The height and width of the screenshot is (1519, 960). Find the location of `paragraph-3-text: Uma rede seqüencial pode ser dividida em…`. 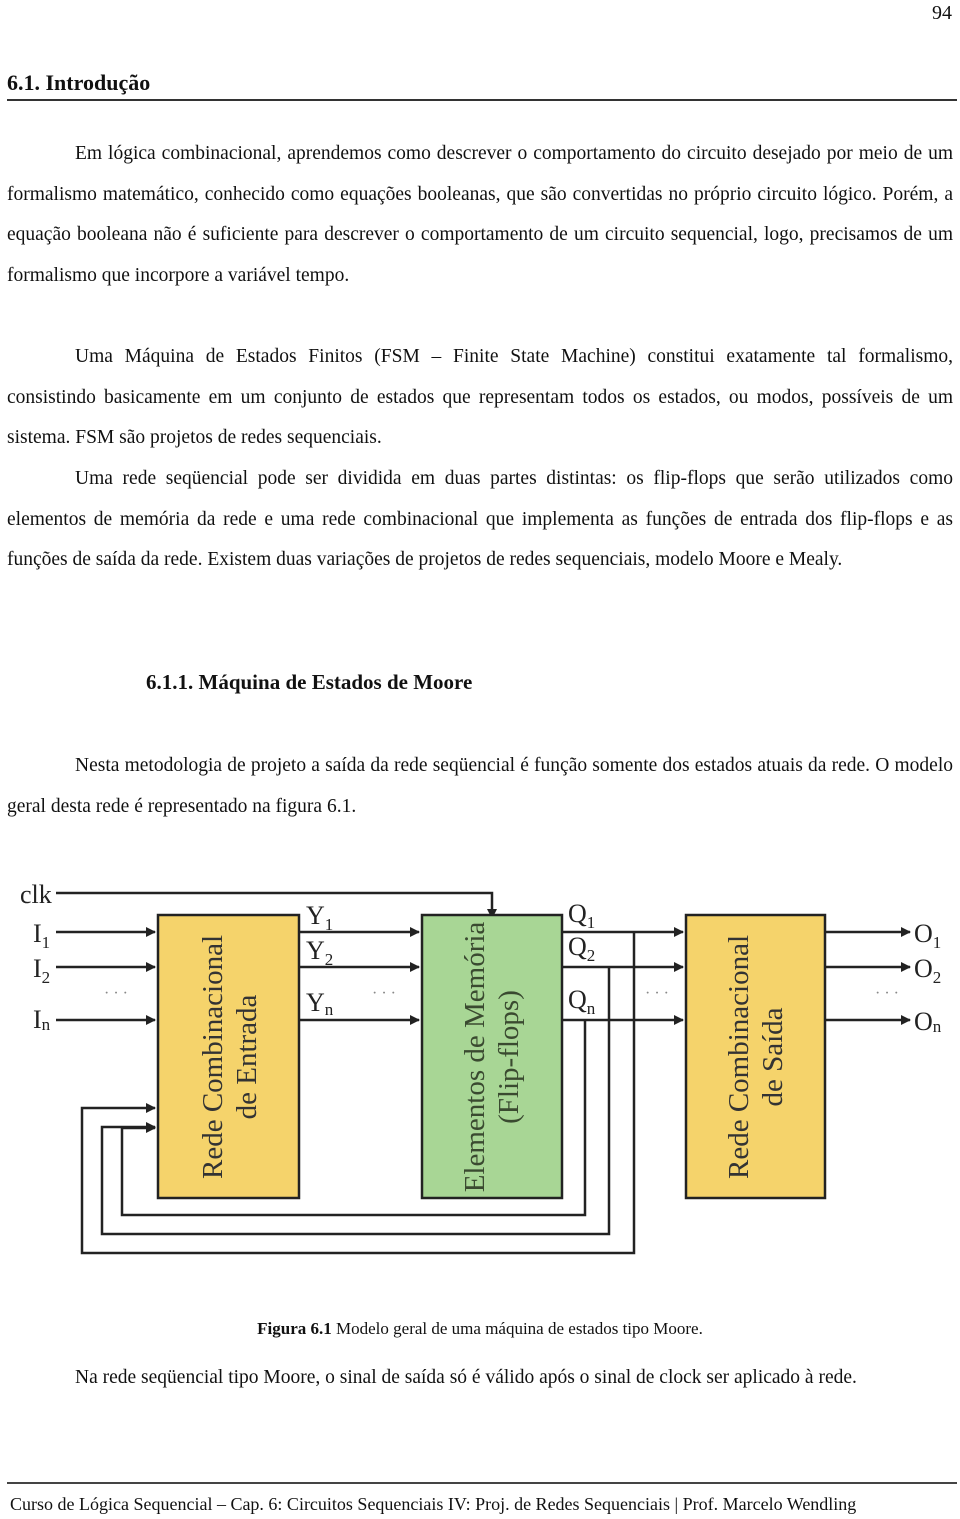

paragraph-3-text: Uma rede seqüencial pode ser dividida em… is located at coordinates (480, 519).